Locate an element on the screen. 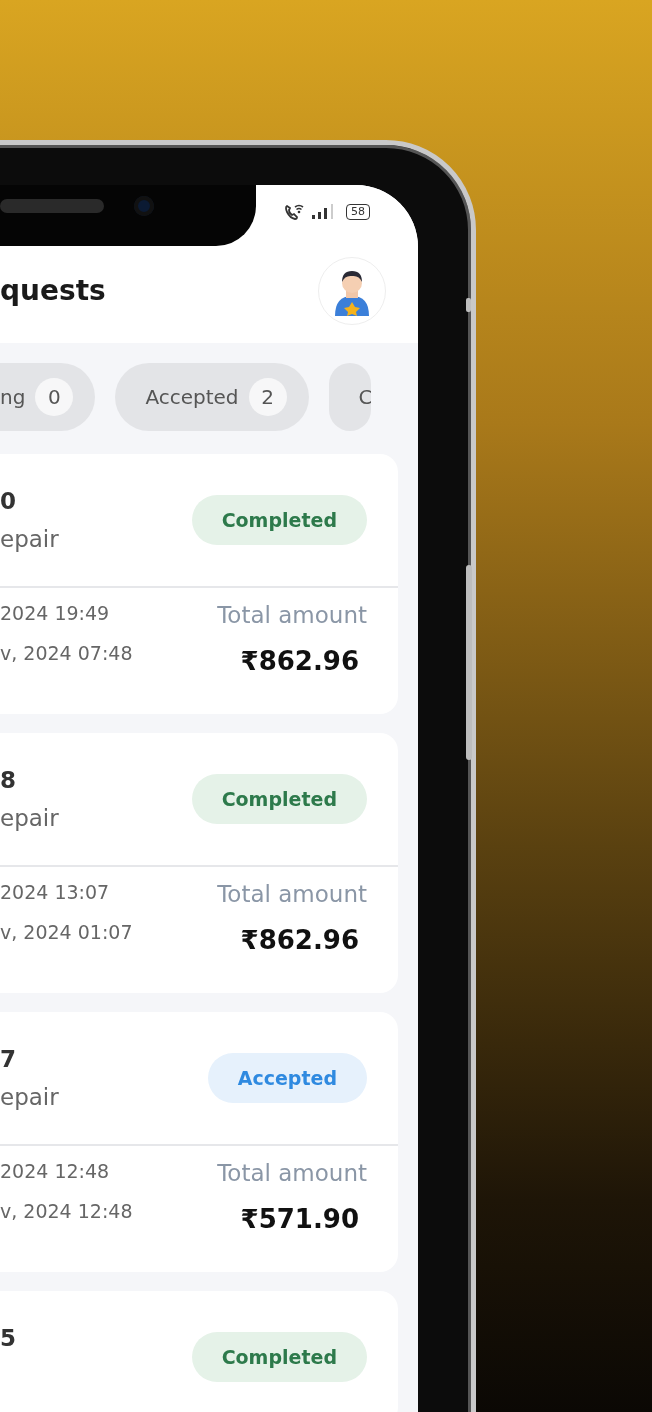 The image size is (652, 1412). count-badge: 0 is located at coordinates (54, 396).